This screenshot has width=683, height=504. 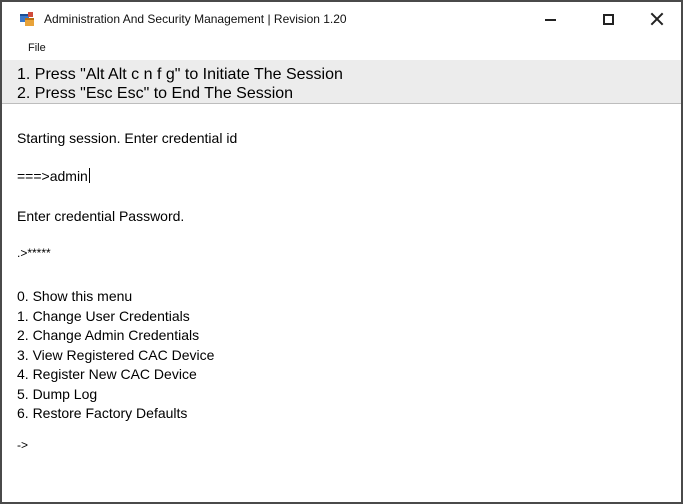 What do you see at coordinates (27, 19) in the screenshot?
I see `app-window-icon` at bounding box center [27, 19].